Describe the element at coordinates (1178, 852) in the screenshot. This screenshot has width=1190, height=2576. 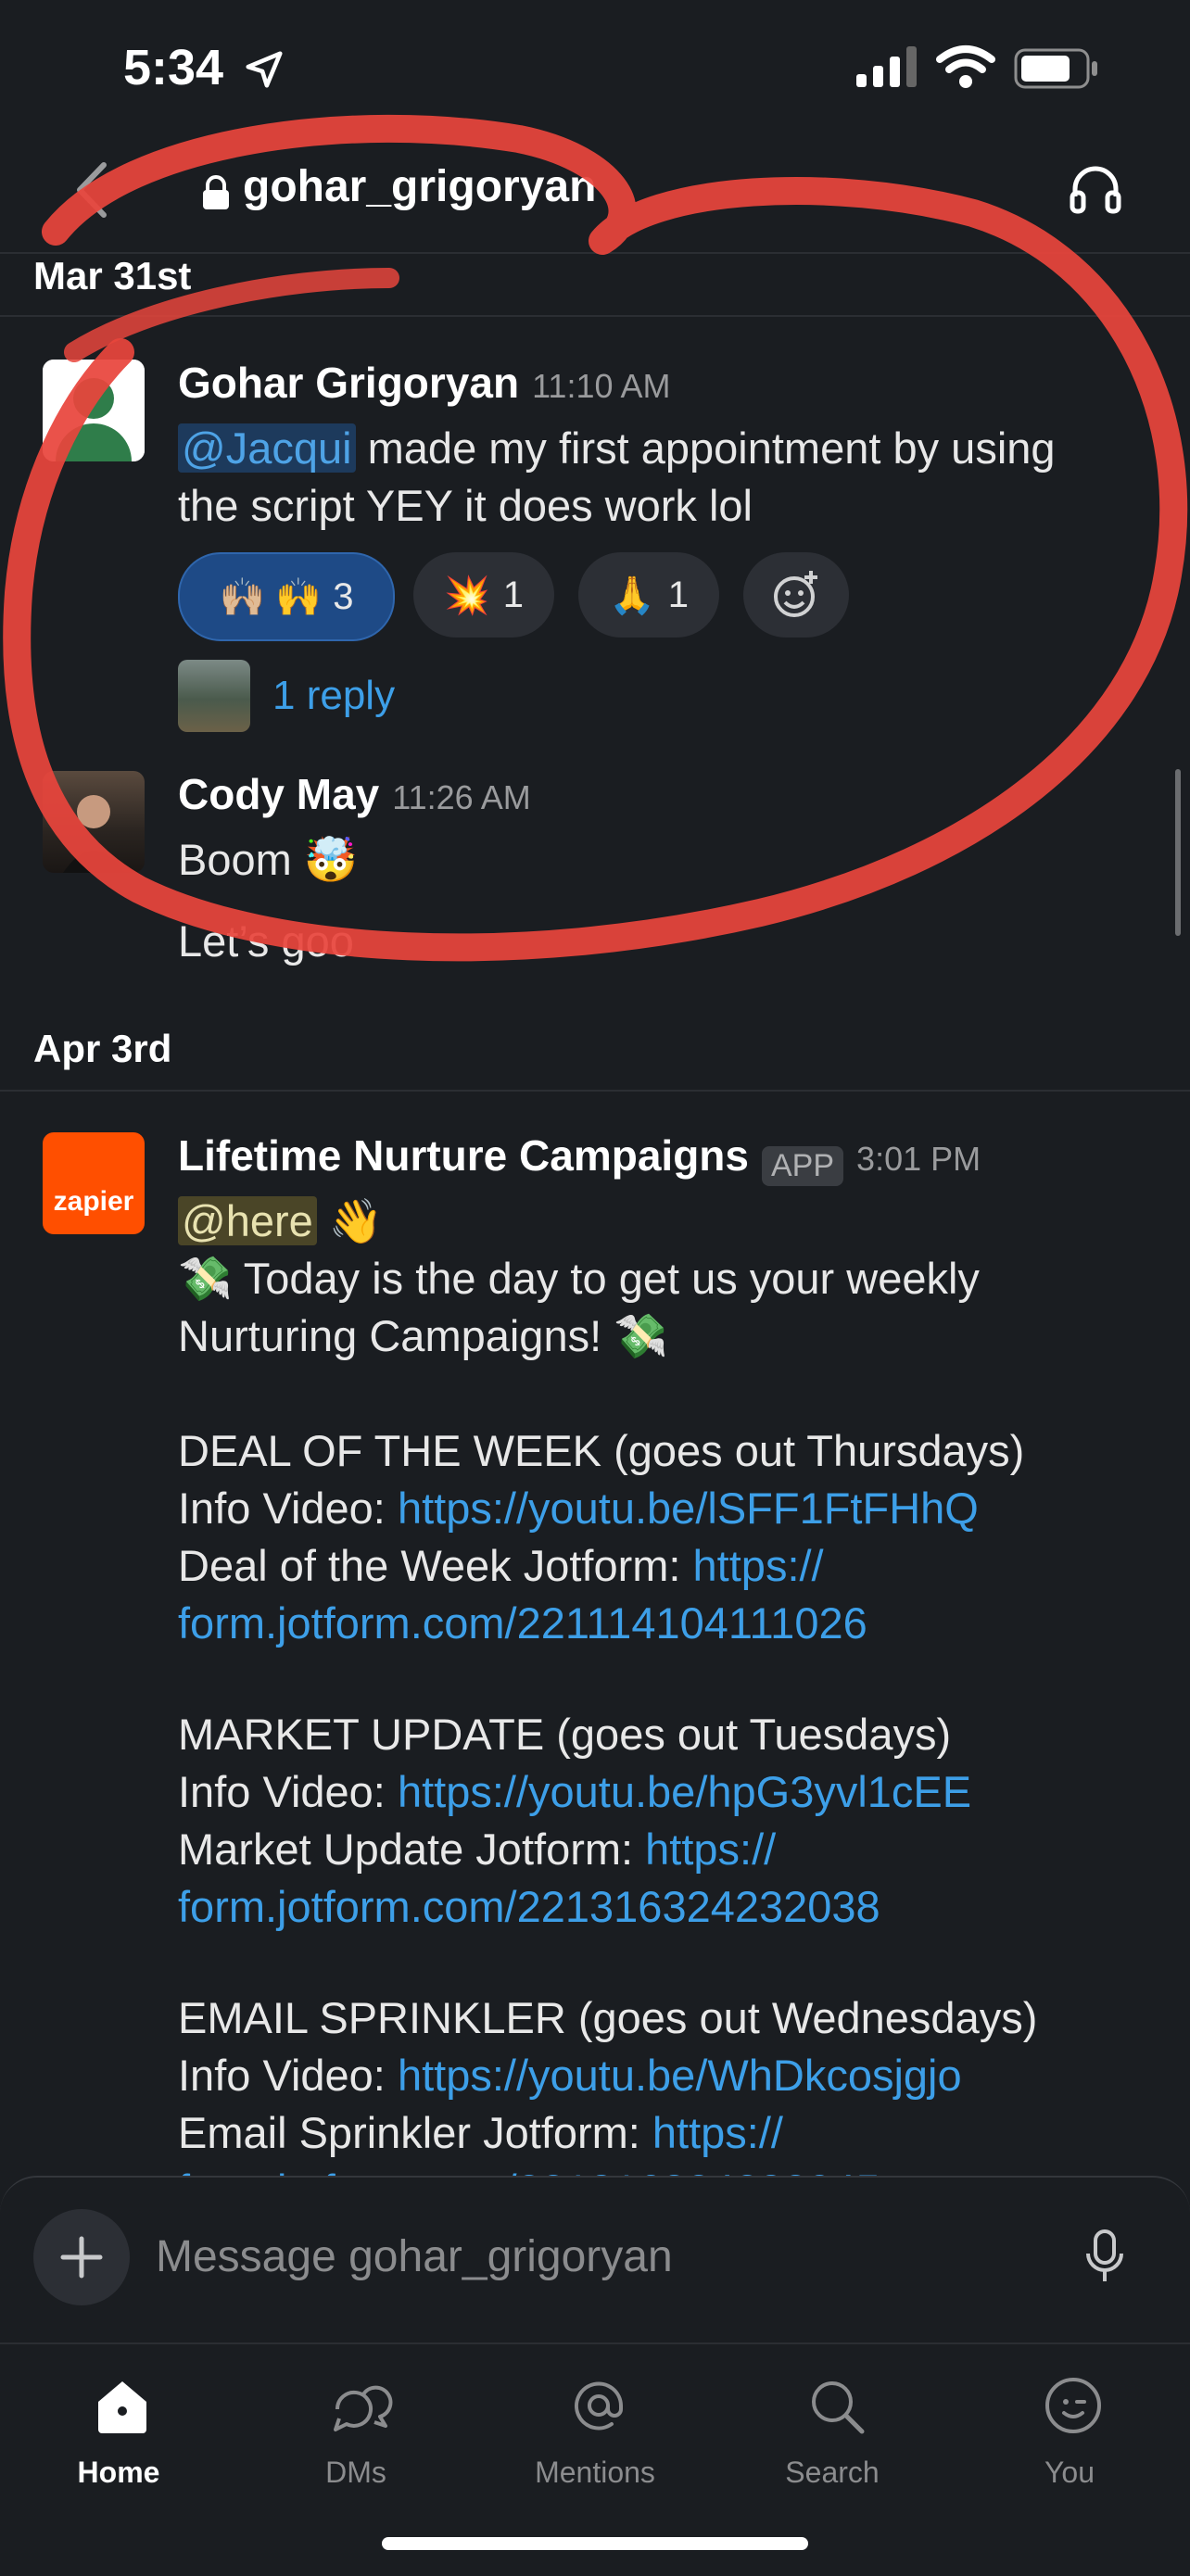
I see `scrollbar` at that location.